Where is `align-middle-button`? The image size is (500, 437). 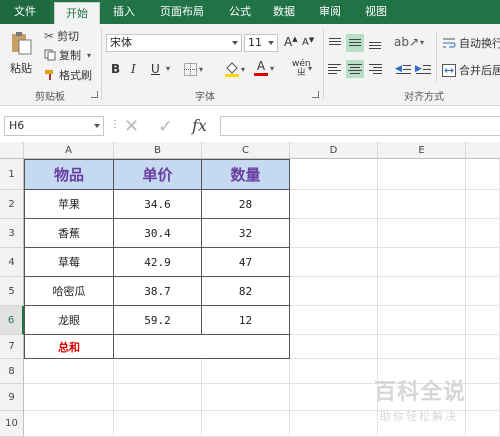
align-middle-button is located at coordinates (355, 43).